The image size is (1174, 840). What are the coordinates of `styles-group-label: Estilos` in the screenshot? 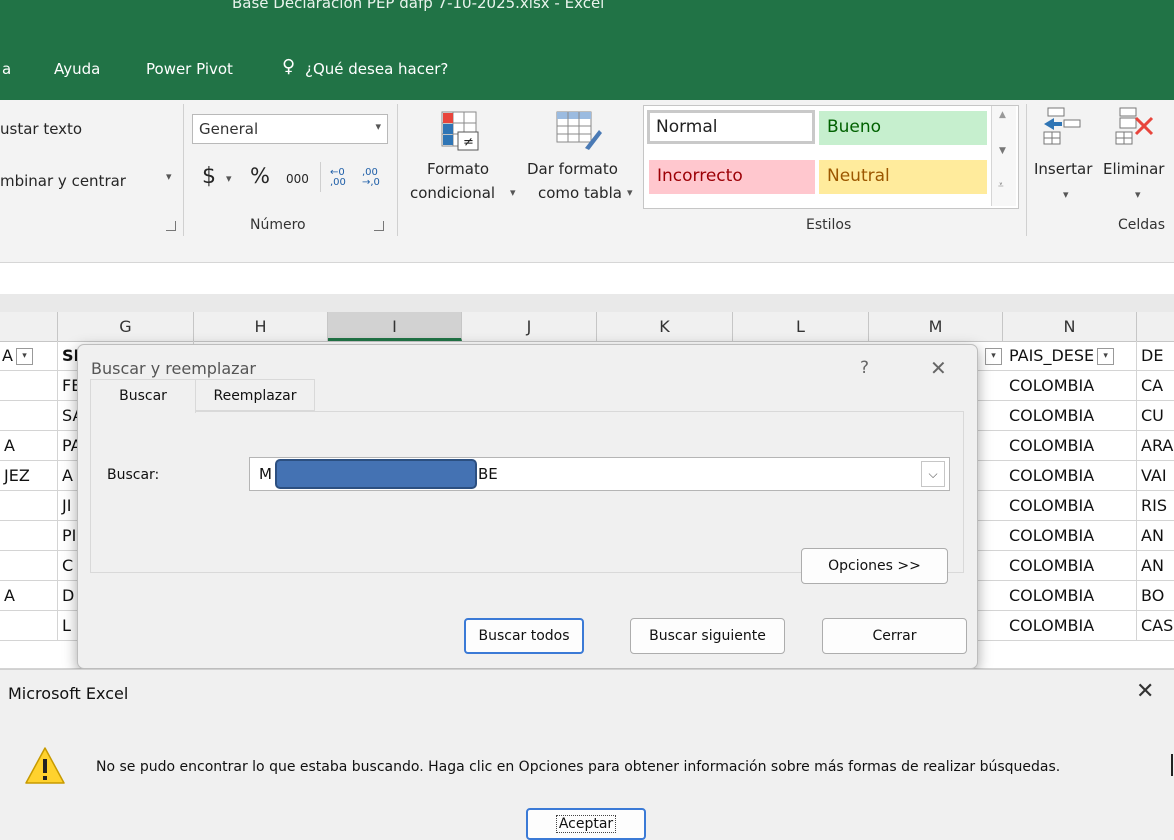 It's located at (829, 225).